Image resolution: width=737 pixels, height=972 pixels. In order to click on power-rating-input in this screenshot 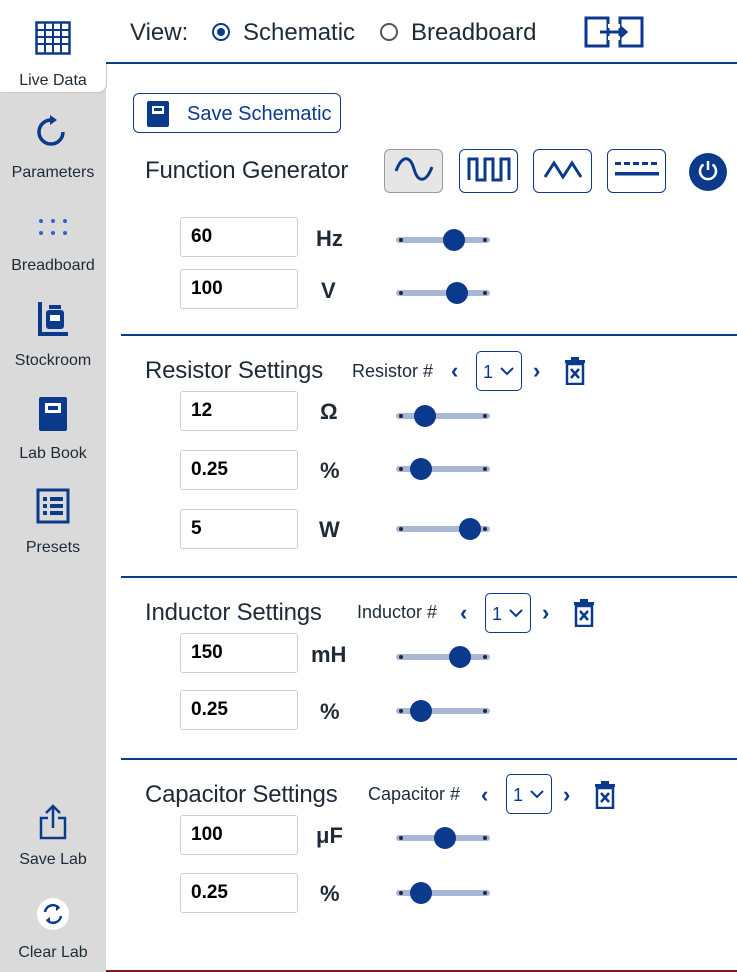, I will do `click(239, 529)`.